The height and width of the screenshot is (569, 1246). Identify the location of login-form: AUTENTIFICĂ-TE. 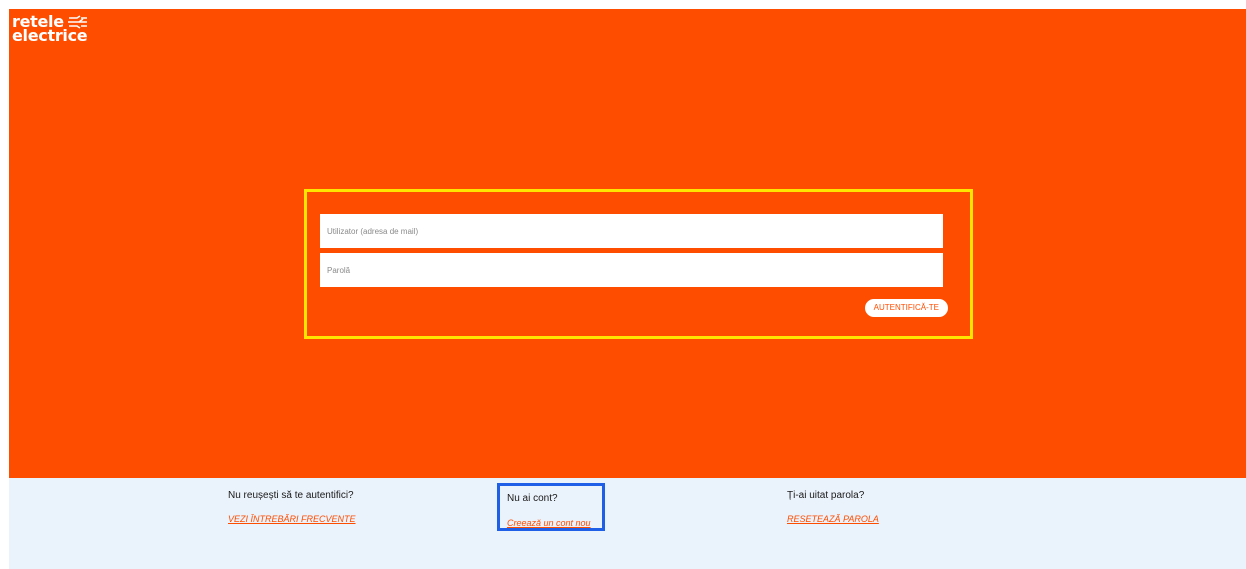
(638, 264).